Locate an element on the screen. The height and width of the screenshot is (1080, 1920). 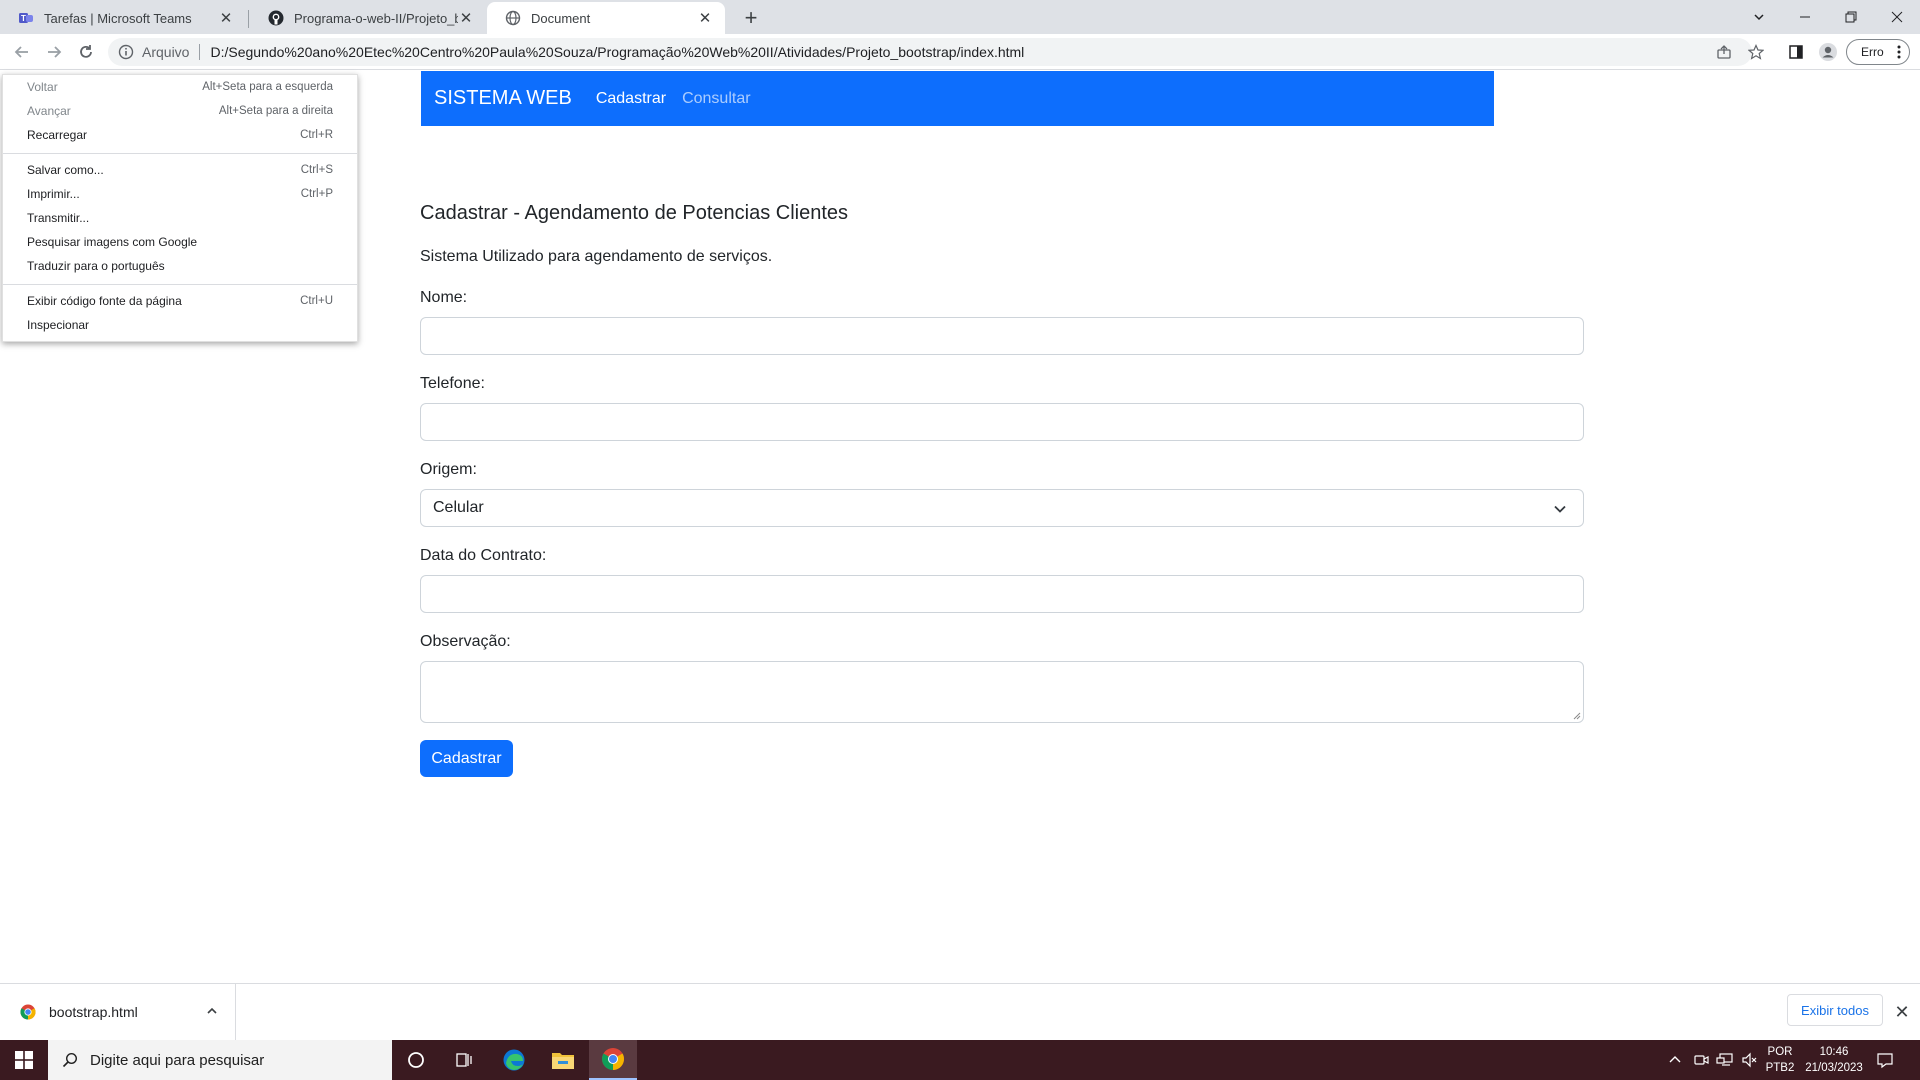
teams-icon: T is located at coordinates (26, 18).